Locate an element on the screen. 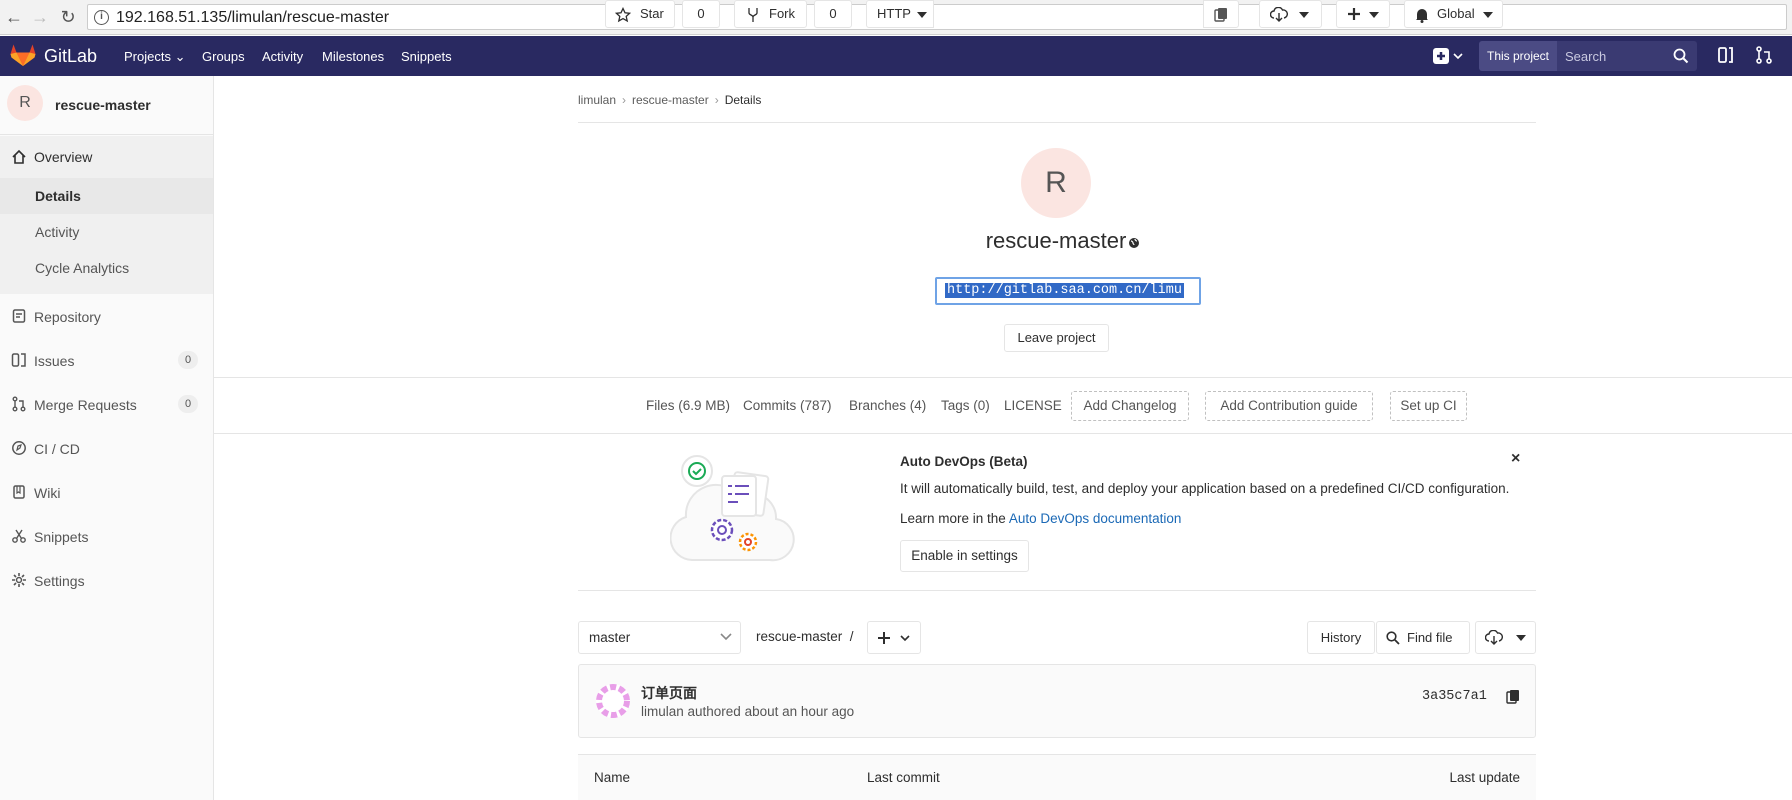  reload-icon: ↻ is located at coordinates (68, 17).